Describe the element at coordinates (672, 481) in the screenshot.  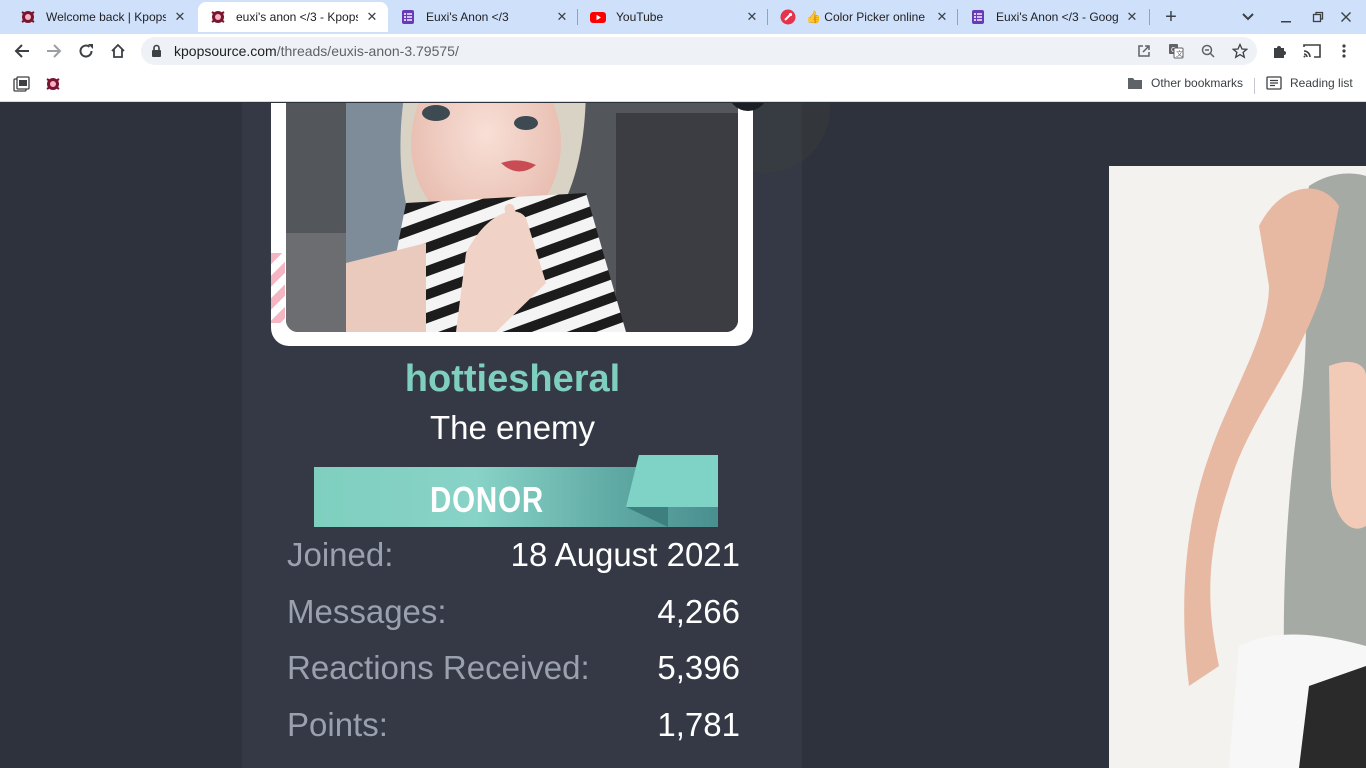
I see `banner-flag` at that location.